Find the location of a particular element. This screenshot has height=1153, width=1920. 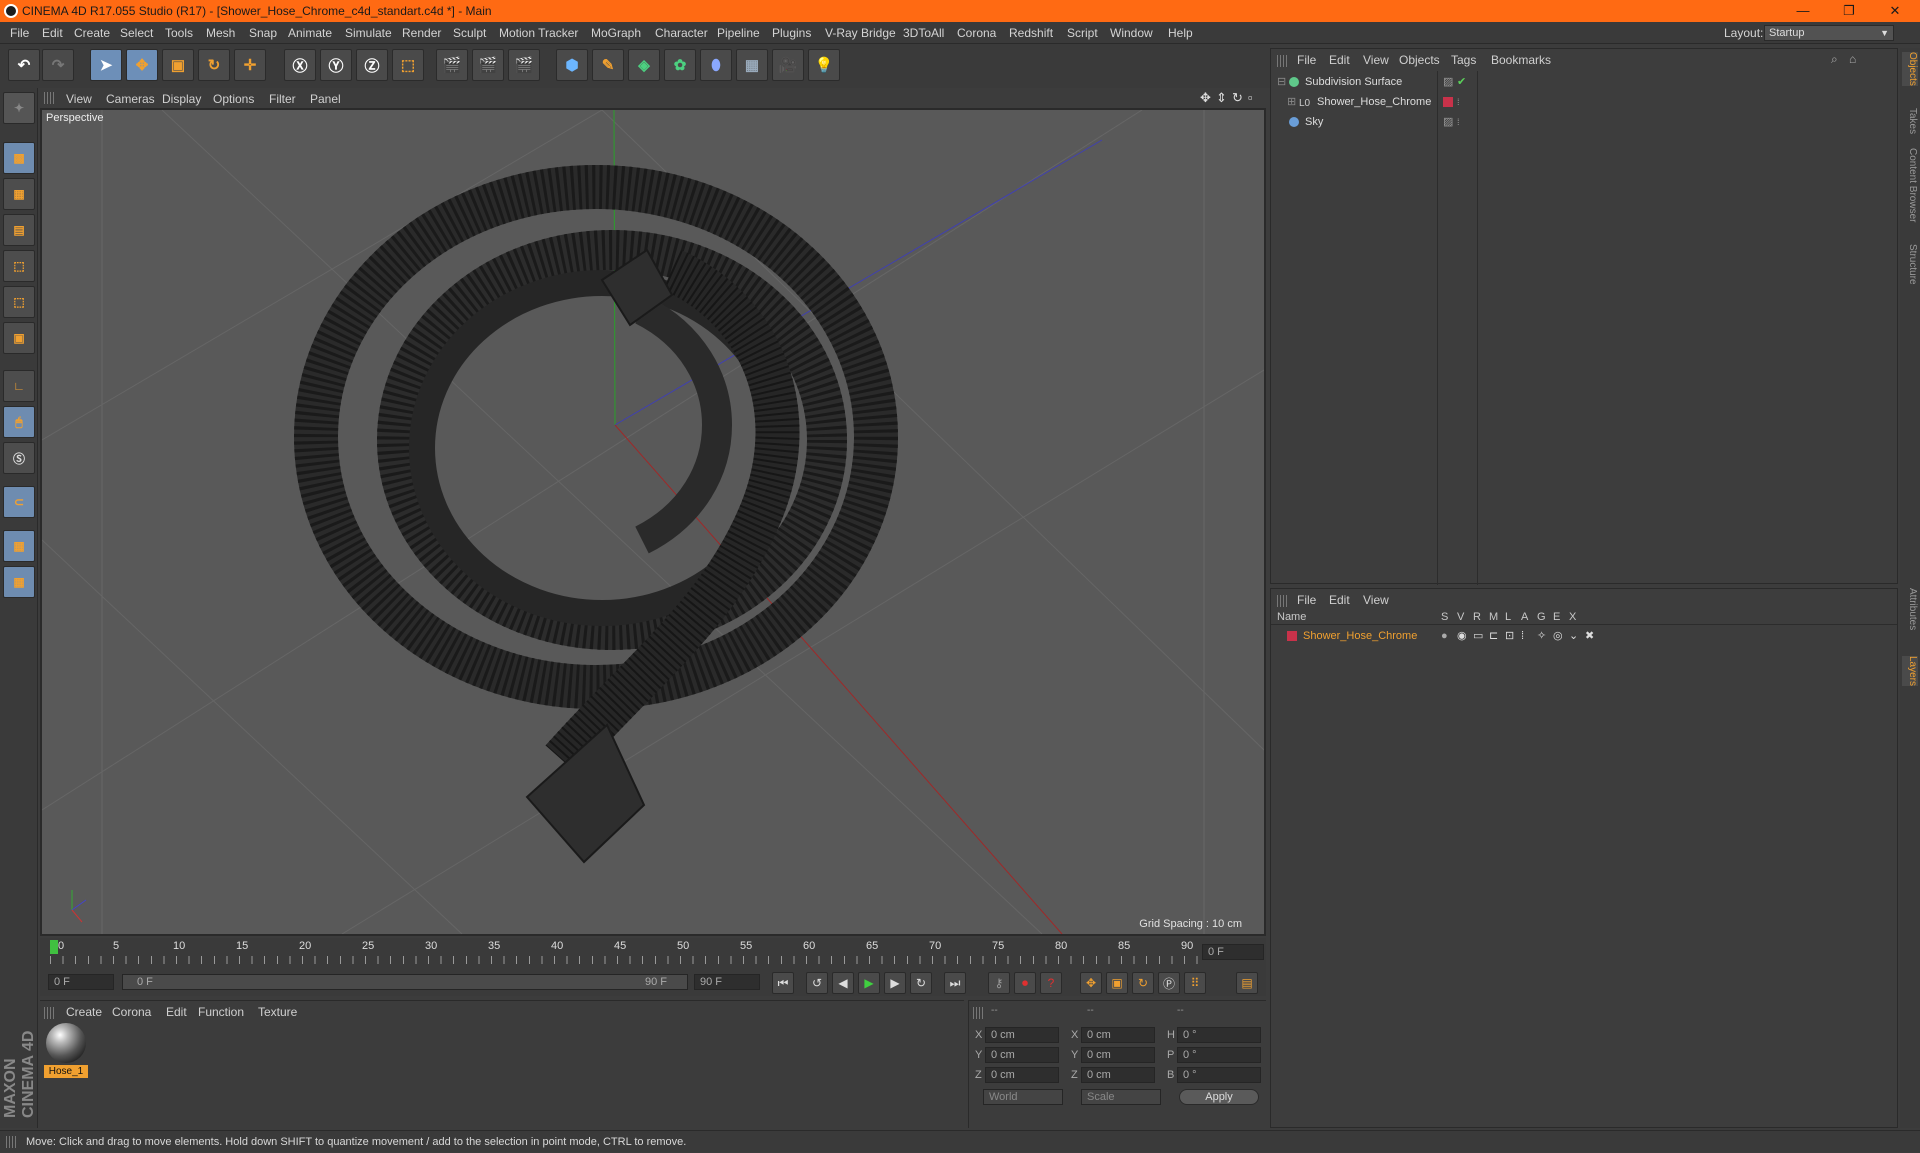

goto-end-button: ⏭ is located at coordinates (955, 983).